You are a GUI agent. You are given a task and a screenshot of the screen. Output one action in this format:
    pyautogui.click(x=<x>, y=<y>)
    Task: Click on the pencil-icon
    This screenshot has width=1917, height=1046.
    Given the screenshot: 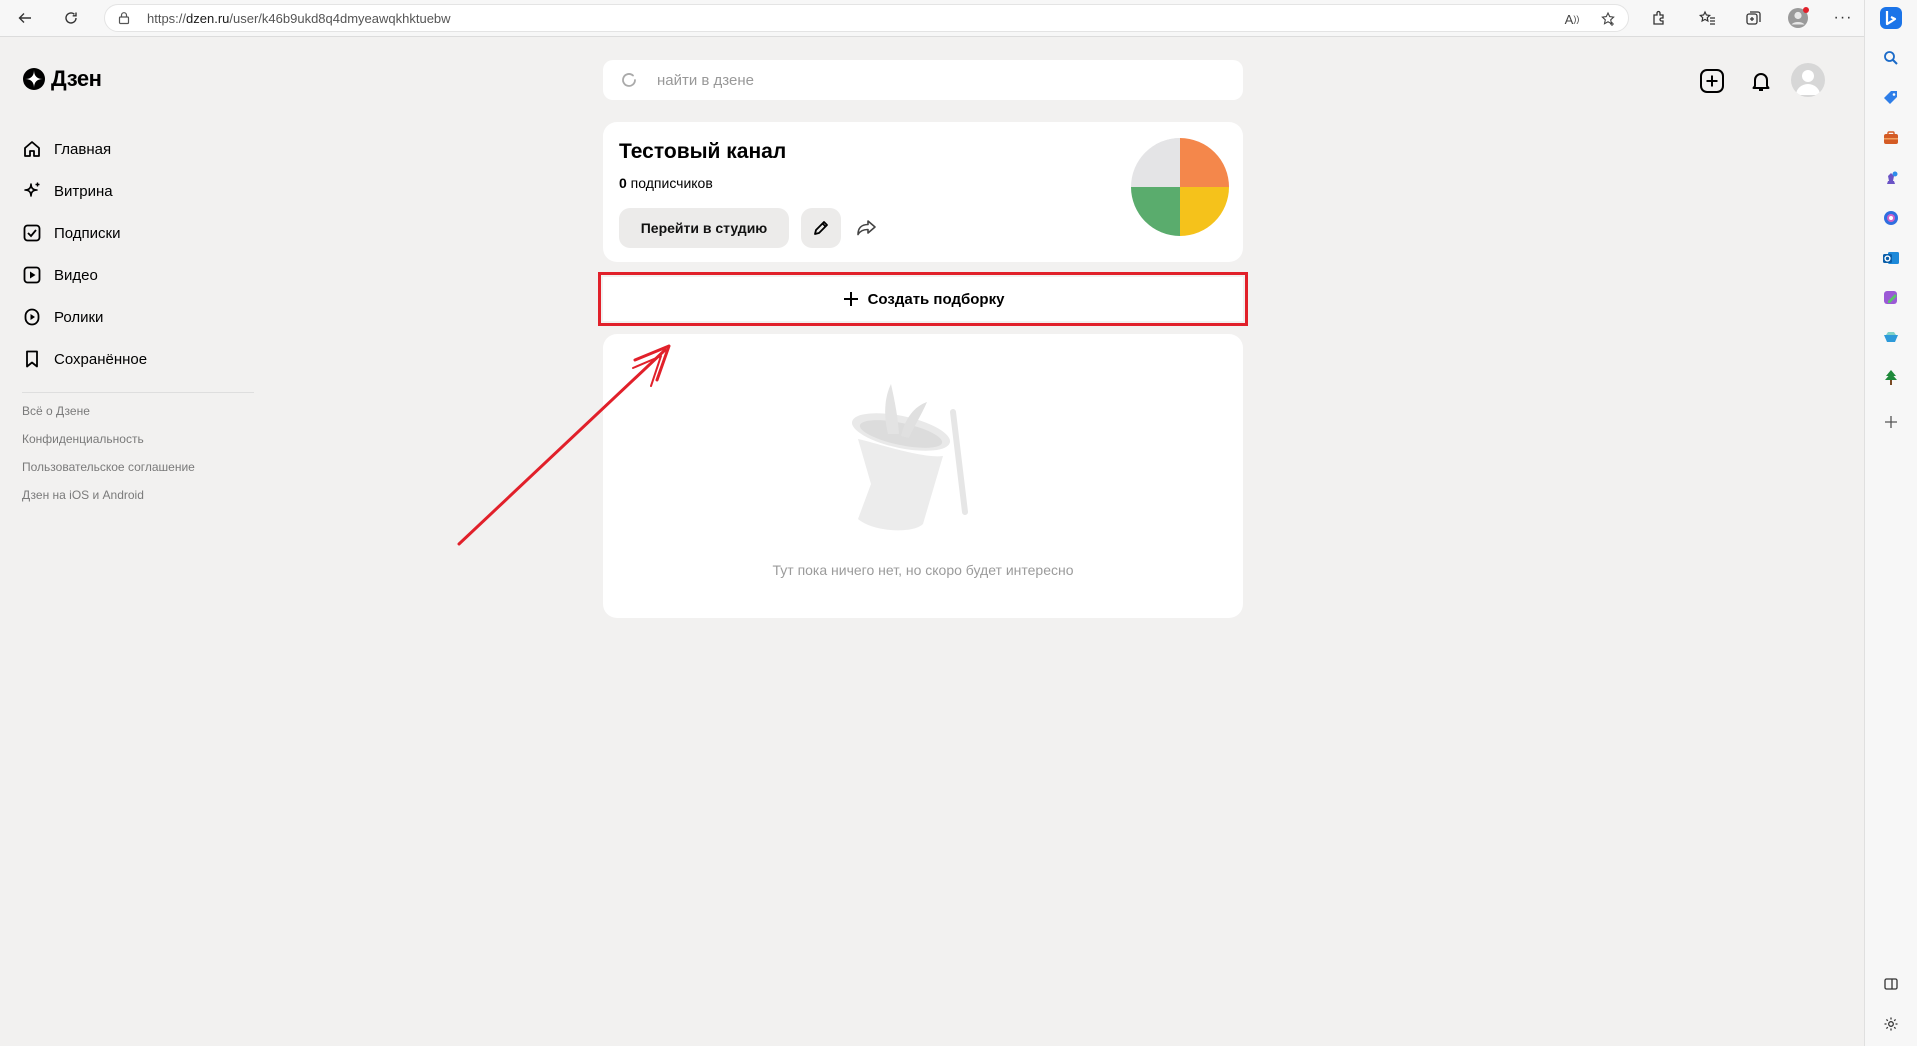 What is the action you would take?
    pyautogui.click(x=821, y=228)
    